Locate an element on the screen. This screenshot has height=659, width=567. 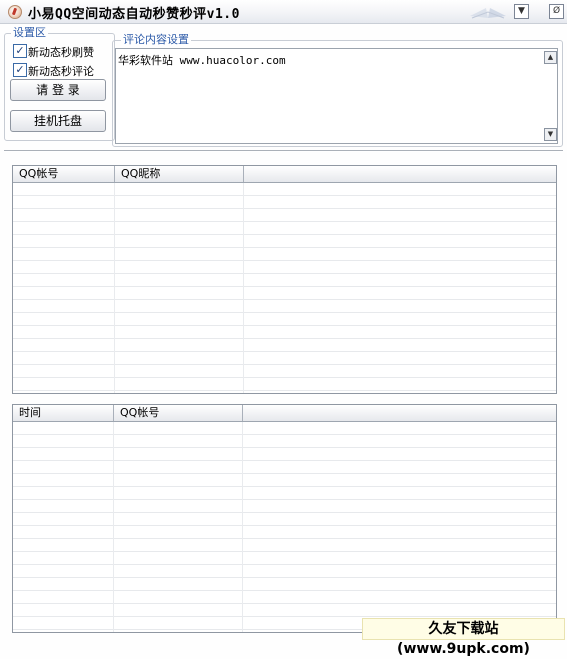
scroll-down-icon: ▼ is located at coordinates (550, 134).